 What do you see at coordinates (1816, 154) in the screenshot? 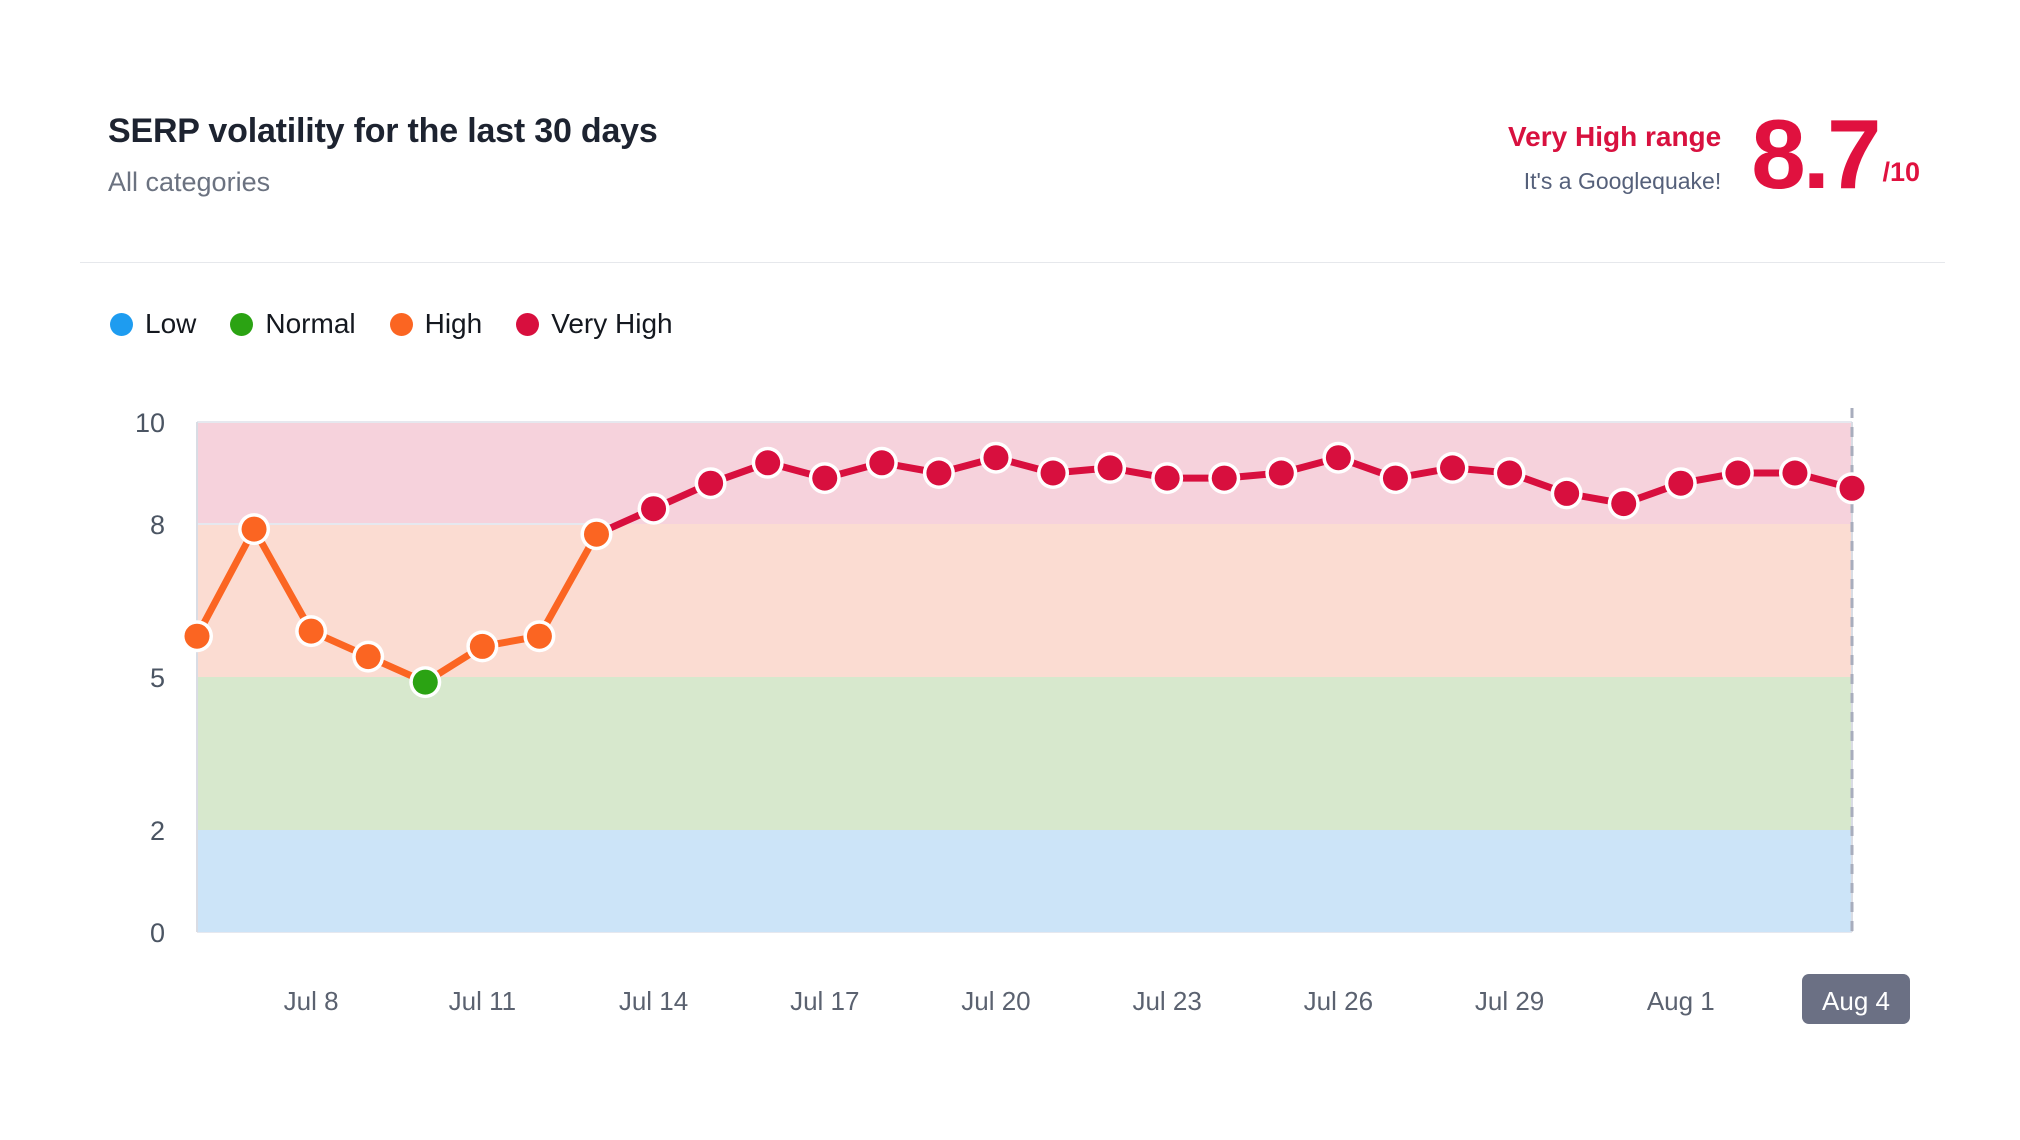
I see `score-value: 8.7` at bounding box center [1816, 154].